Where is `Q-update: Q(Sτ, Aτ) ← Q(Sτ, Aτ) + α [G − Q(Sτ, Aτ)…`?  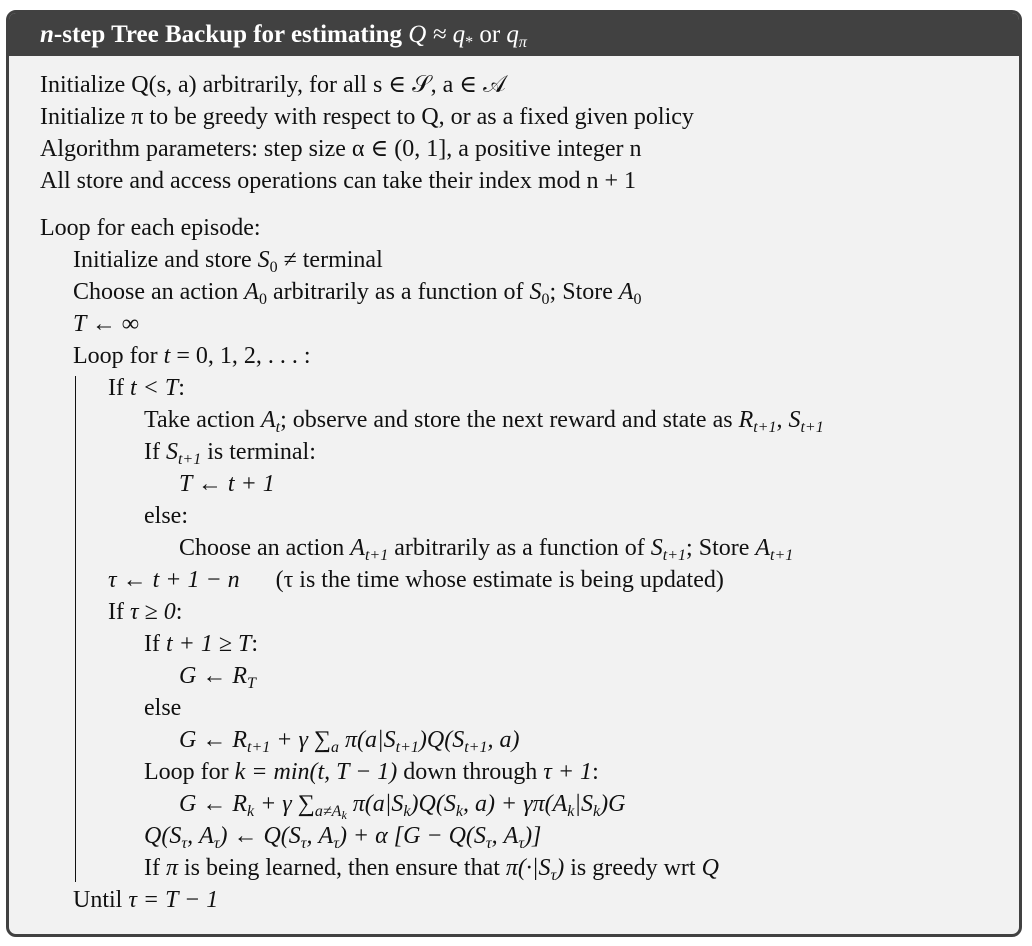
Q-update: Q(Sτ, Aτ) ← Q(Sτ, Aτ) + α [G − Q(Sτ, Aτ)… is located at coordinates (343, 837).